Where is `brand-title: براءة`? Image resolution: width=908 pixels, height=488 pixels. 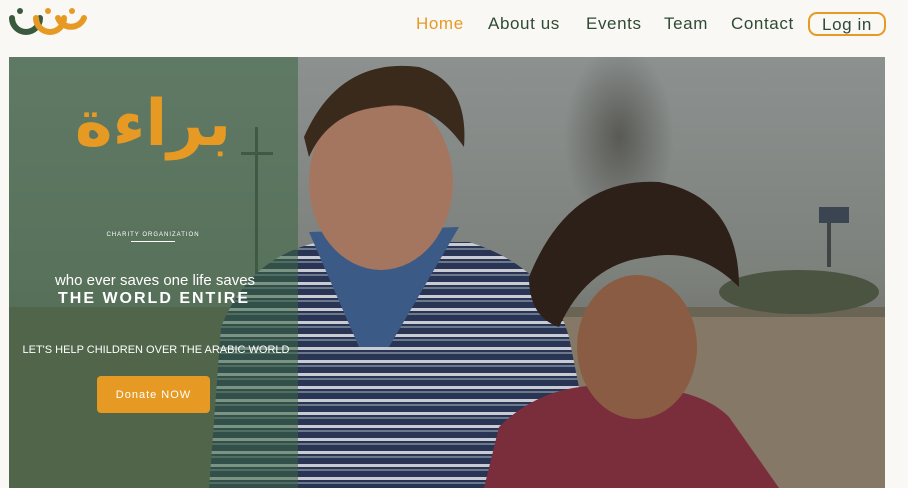 brand-title: براءة is located at coordinates (153, 124).